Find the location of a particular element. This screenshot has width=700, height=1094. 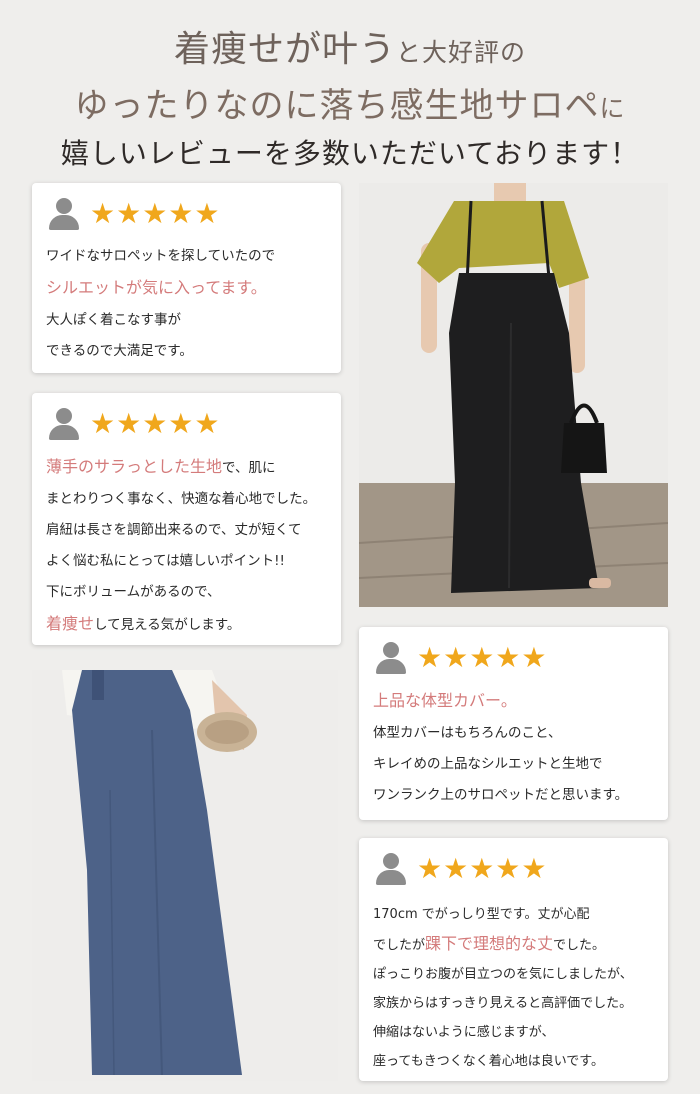

headline-2-emphasis: ゆったりなのに落ち感生地サロペ is located at coordinates (337, 106).